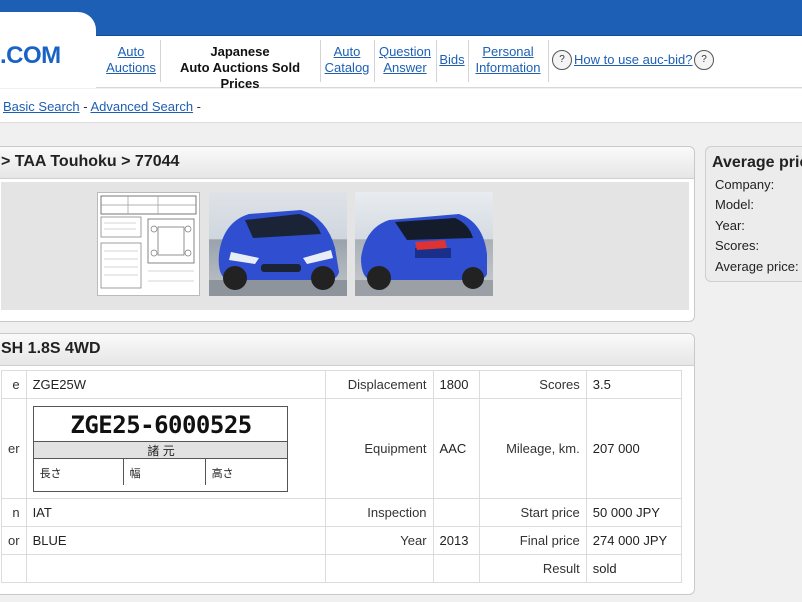 Image resolution: width=802 pixels, height=602 pixels. Describe the element at coordinates (405, 51) in the screenshot. I see `nav-question-line1: Question` at that location.